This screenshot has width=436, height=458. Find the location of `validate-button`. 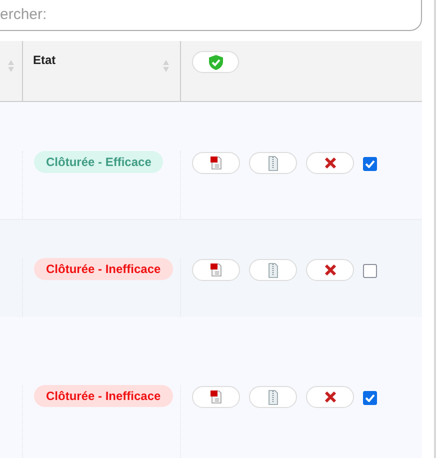

validate-button is located at coordinates (215, 62).